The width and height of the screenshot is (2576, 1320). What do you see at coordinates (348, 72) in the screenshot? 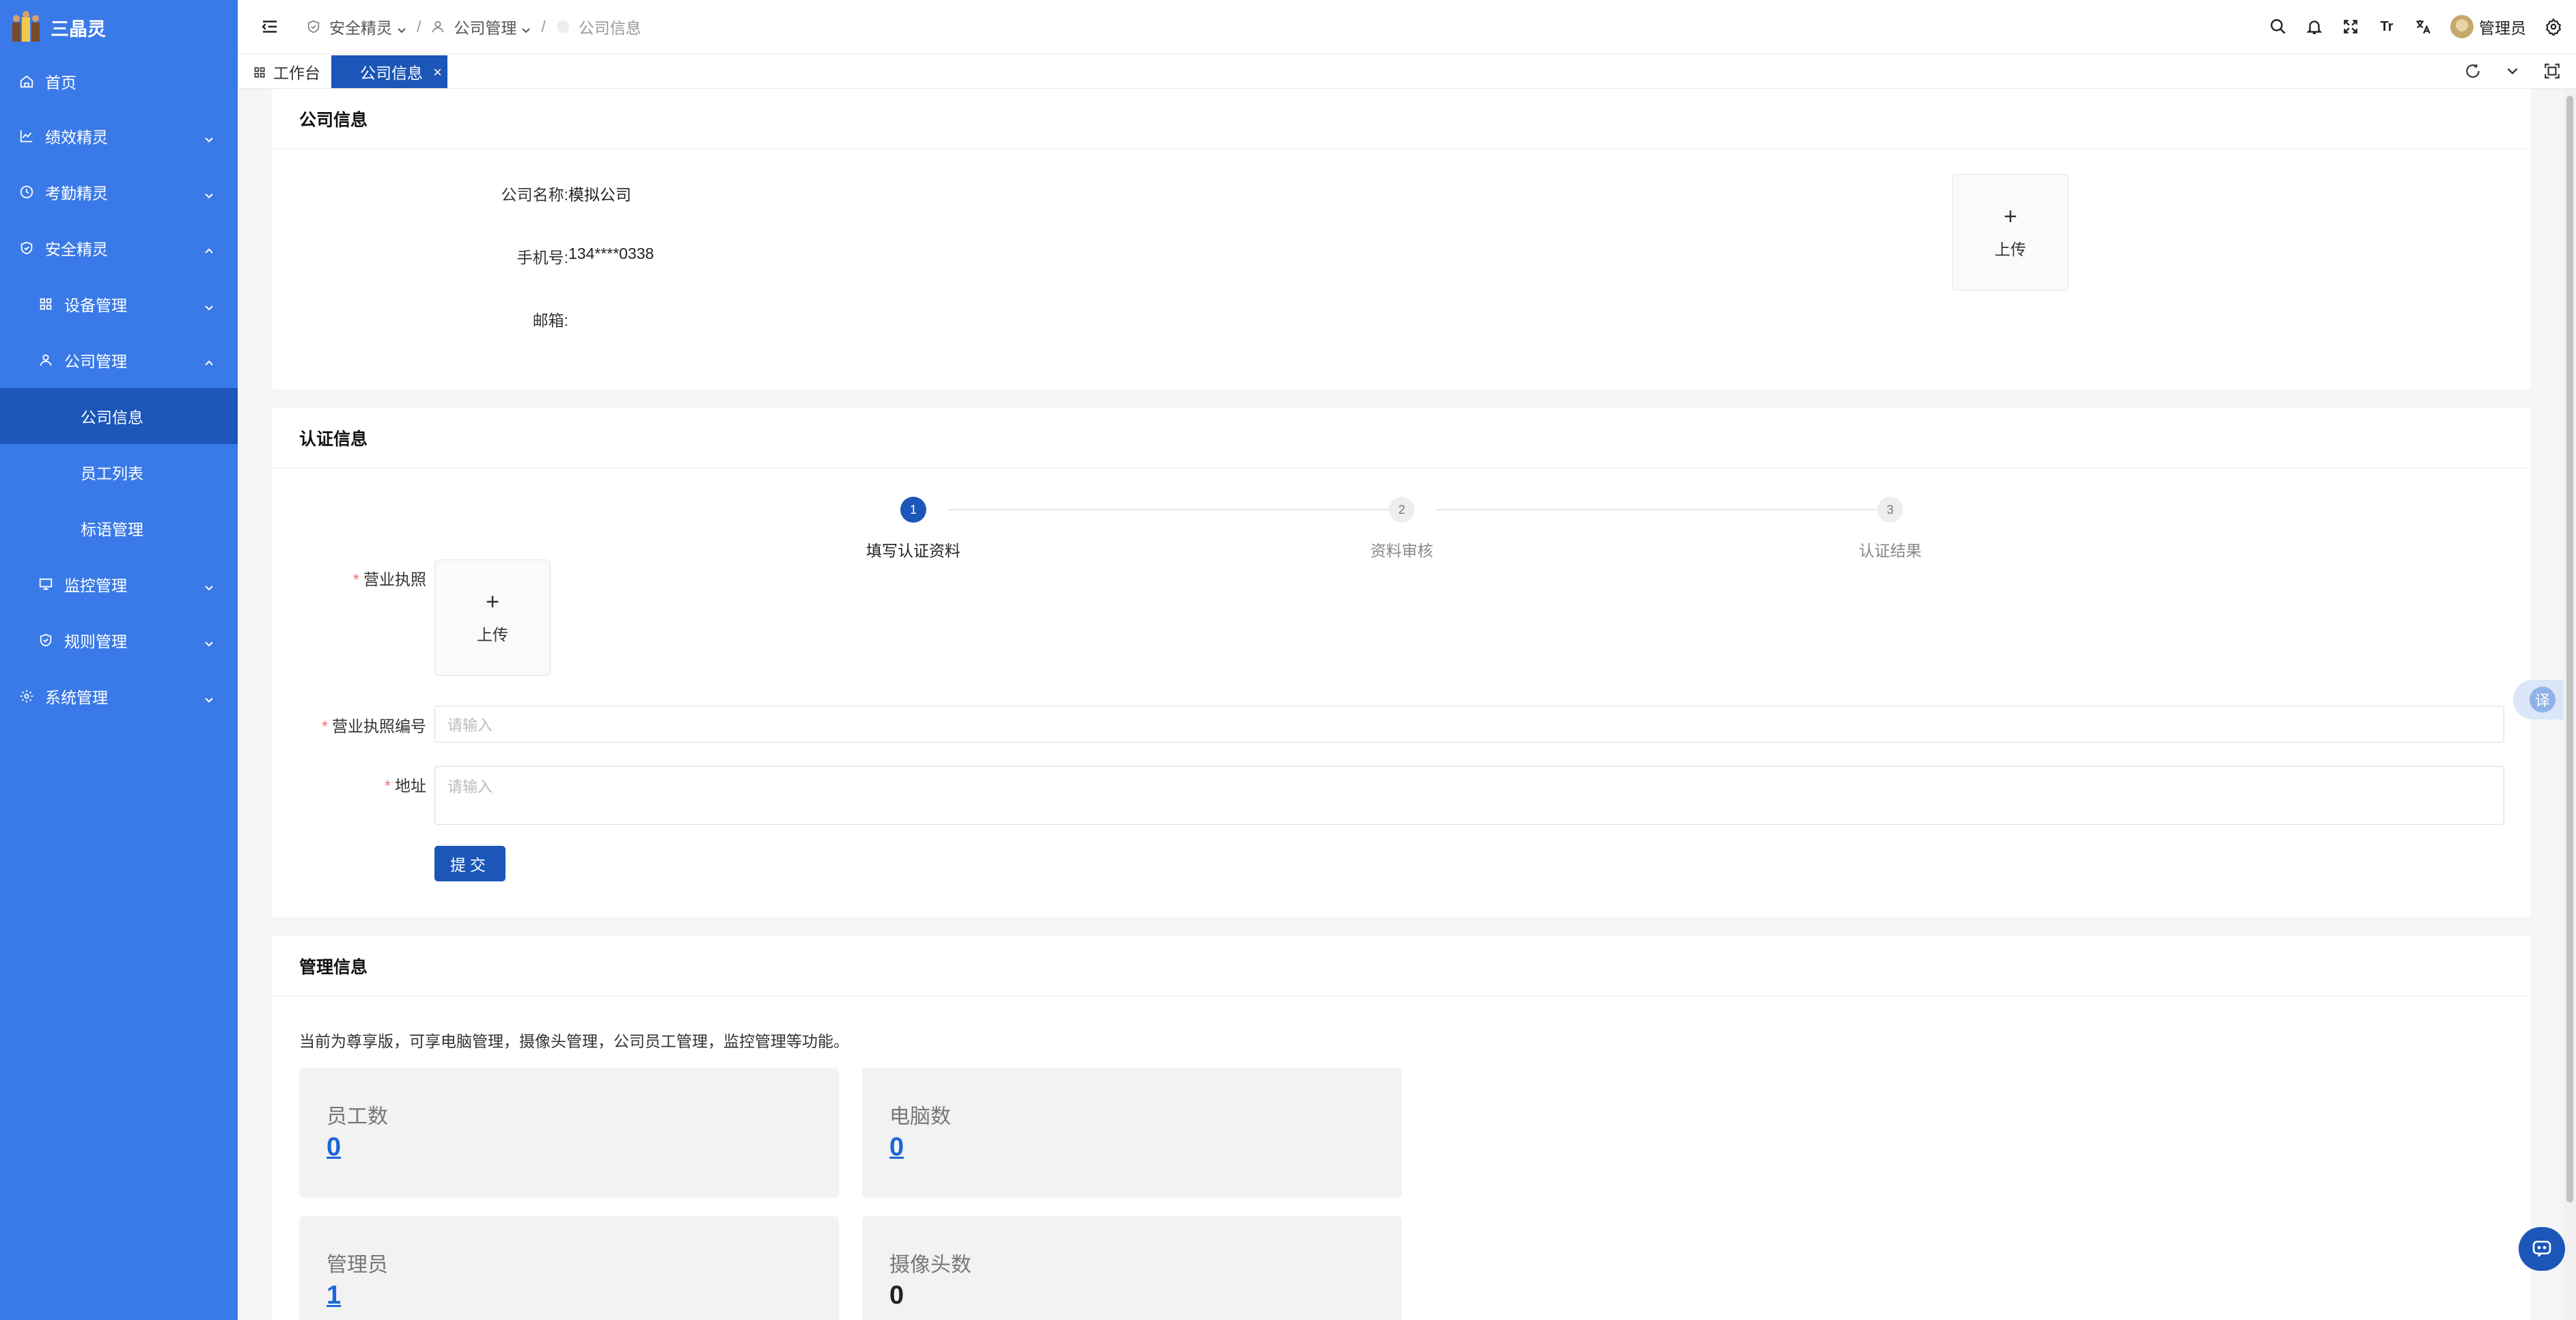
I see `tab-dot` at bounding box center [348, 72].